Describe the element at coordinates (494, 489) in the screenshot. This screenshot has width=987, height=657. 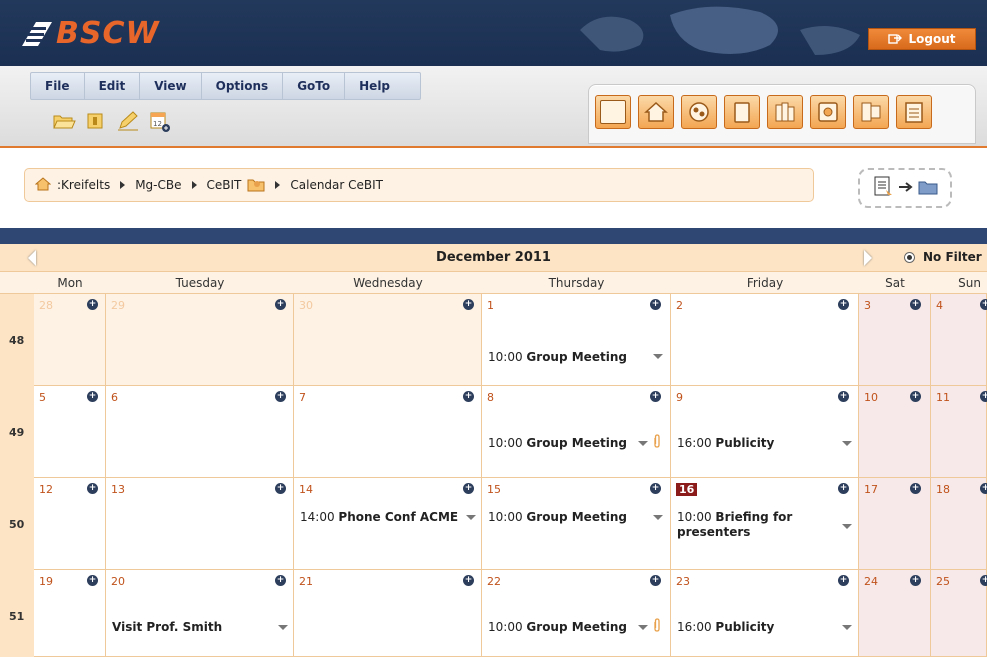
I see `day-number: 15` at that location.